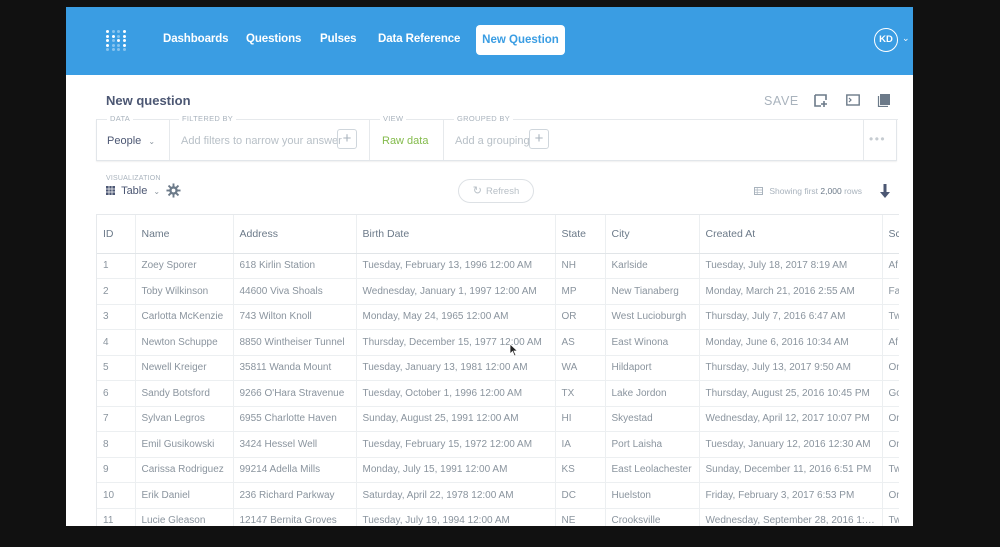 The width and height of the screenshot is (1000, 547). Describe the element at coordinates (652, 517) in the screenshot. I see `table-cell: Crooksville` at that location.